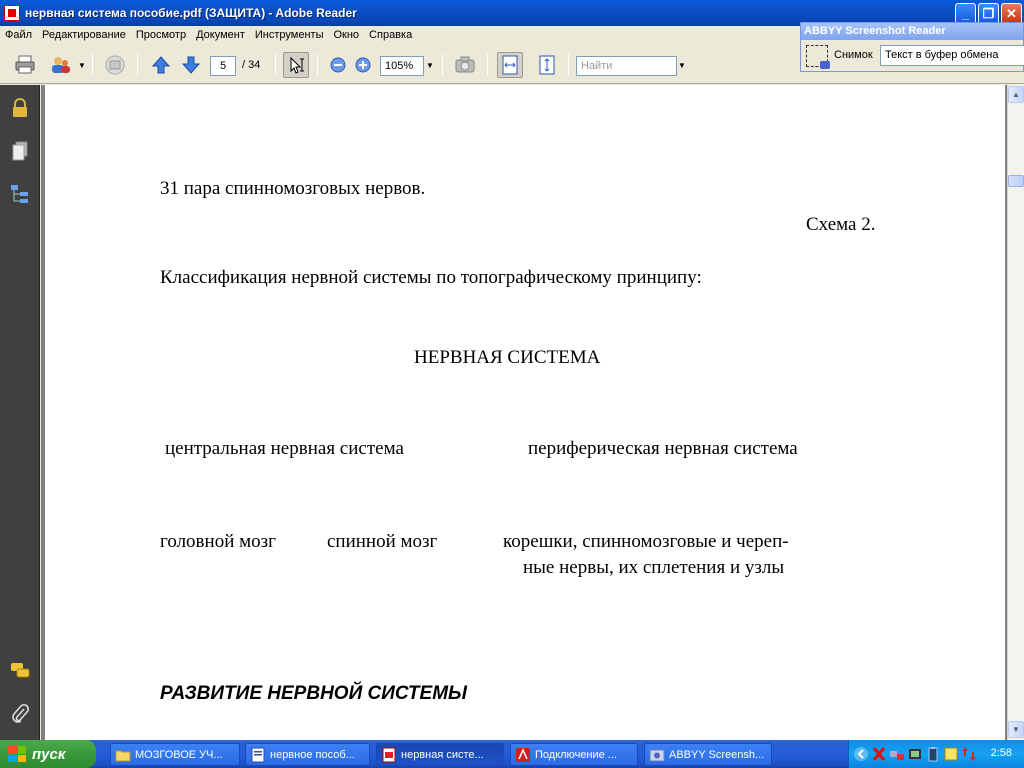 The height and width of the screenshot is (768, 1024). What do you see at coordinates (965, 13) in the screenshot?
I see `minimize-button: _` at bounding box center [965, 13].